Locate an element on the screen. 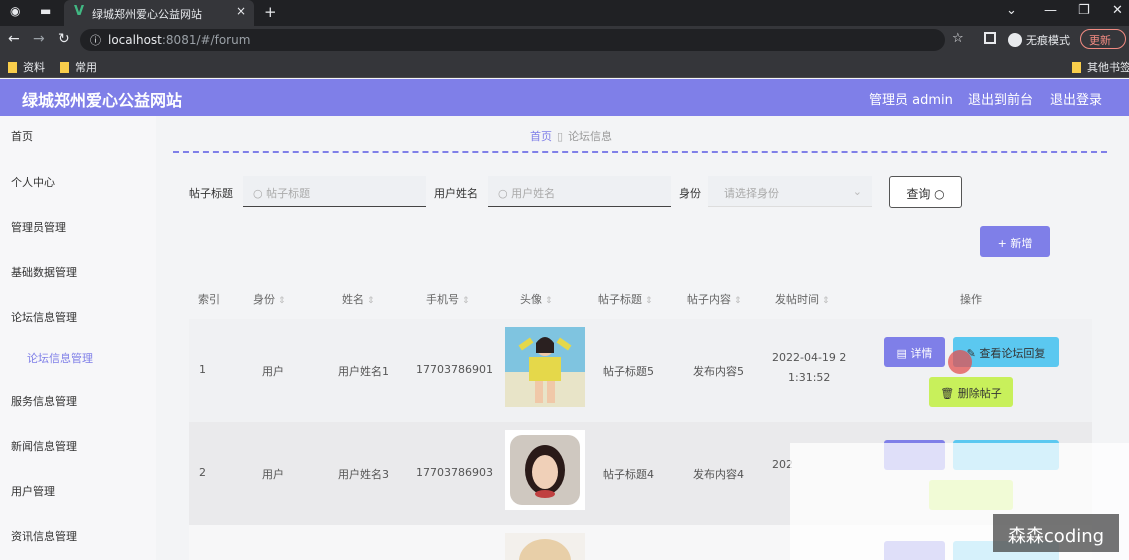 The width and height of the screenshot is (1129, 560). role-filter-label: 身份 is located at coordinates (690, 193).